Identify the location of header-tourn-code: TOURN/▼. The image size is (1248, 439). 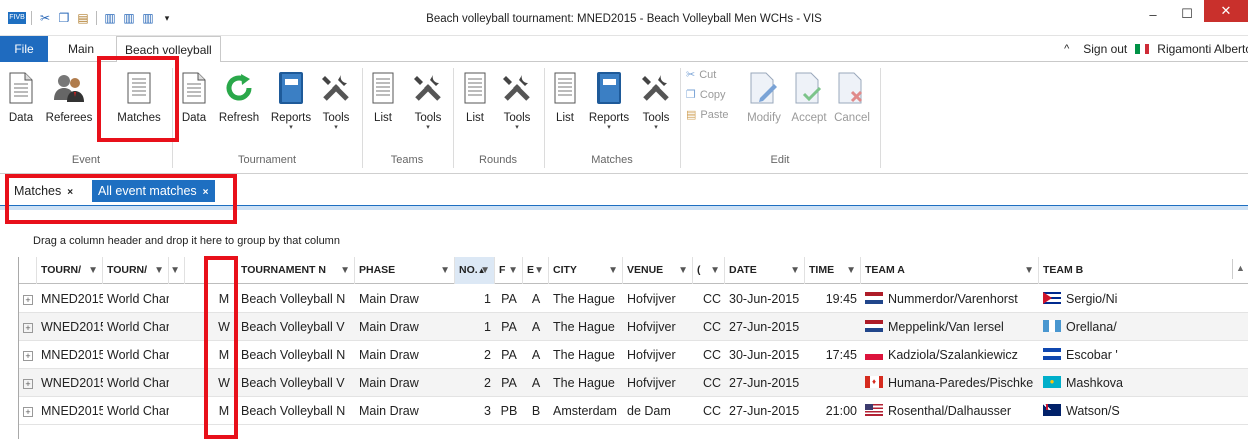
(70, 270).